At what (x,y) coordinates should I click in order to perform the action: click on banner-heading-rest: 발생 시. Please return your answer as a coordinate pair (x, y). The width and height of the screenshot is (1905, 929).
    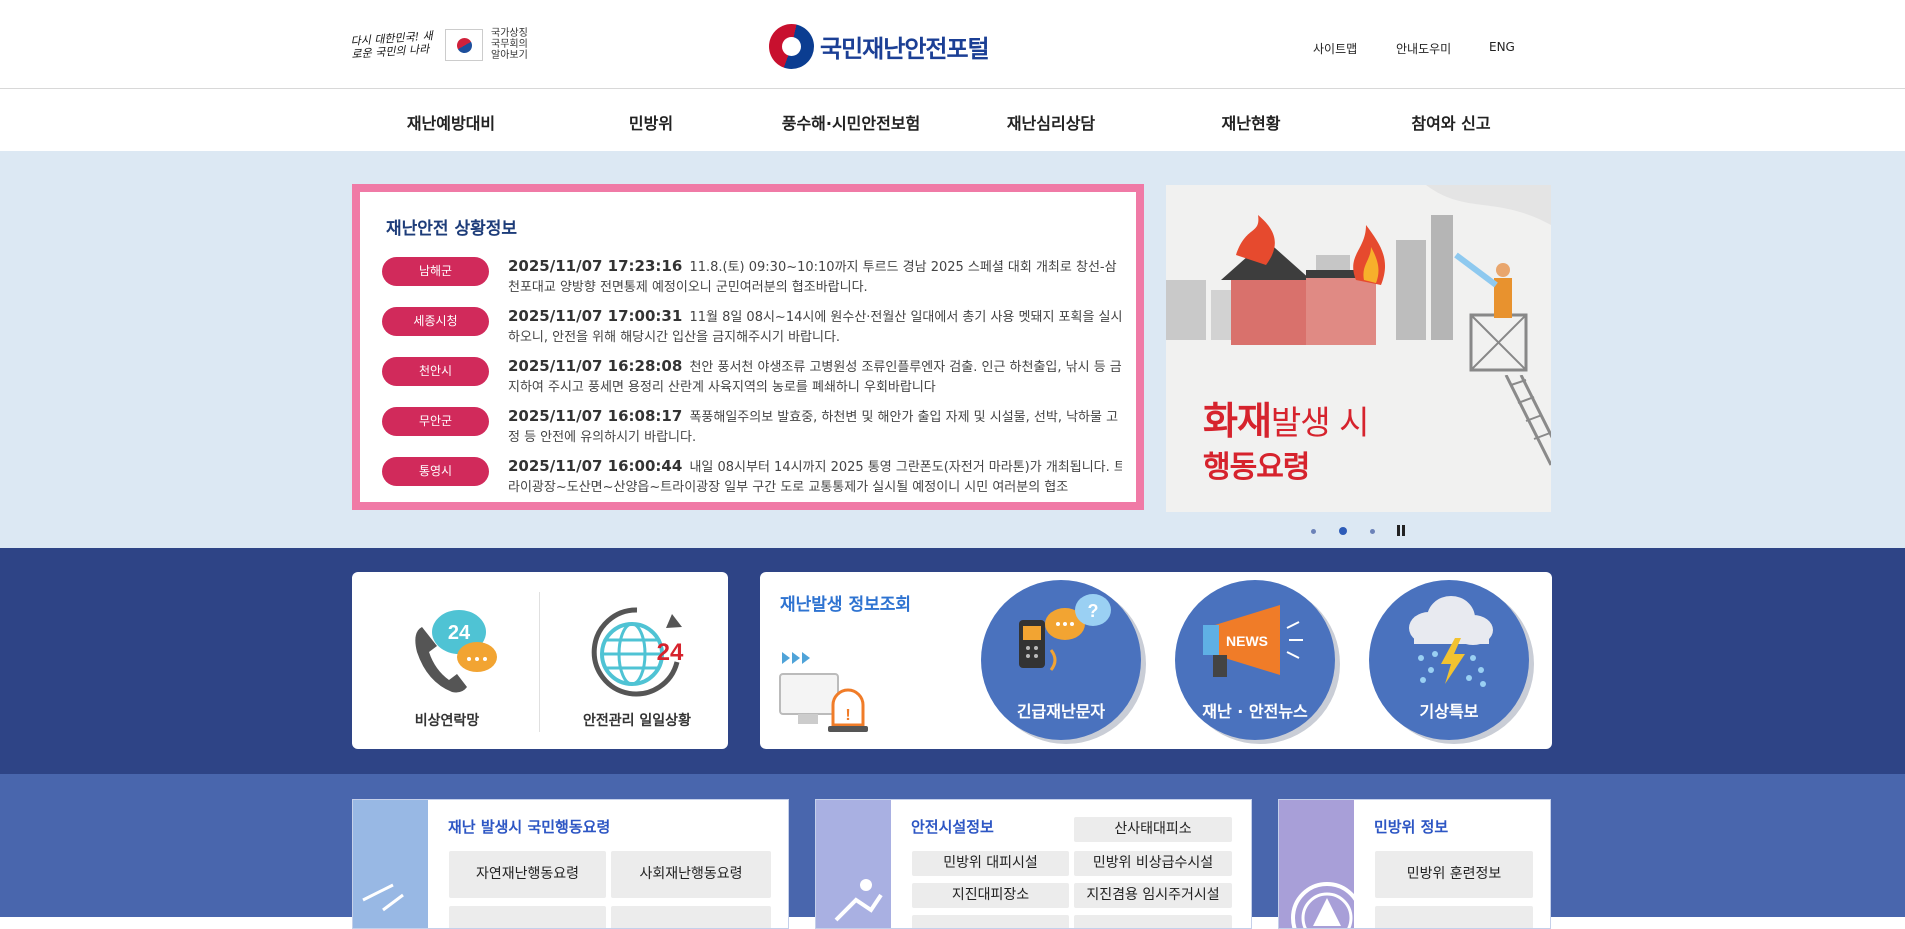
    Looking at the image, I should click on (1320, 422).